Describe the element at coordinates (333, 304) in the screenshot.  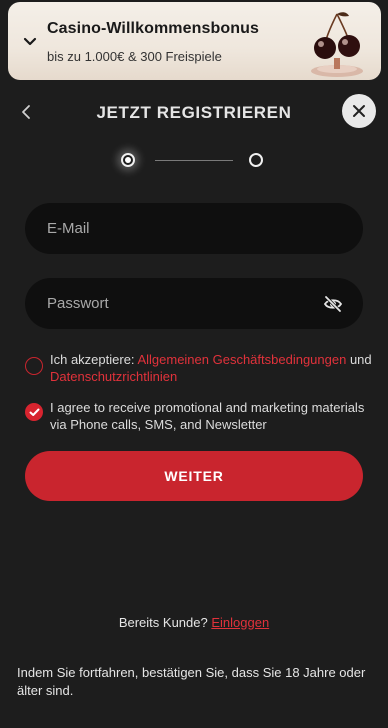
I see `eye-slash-icon` at that location.